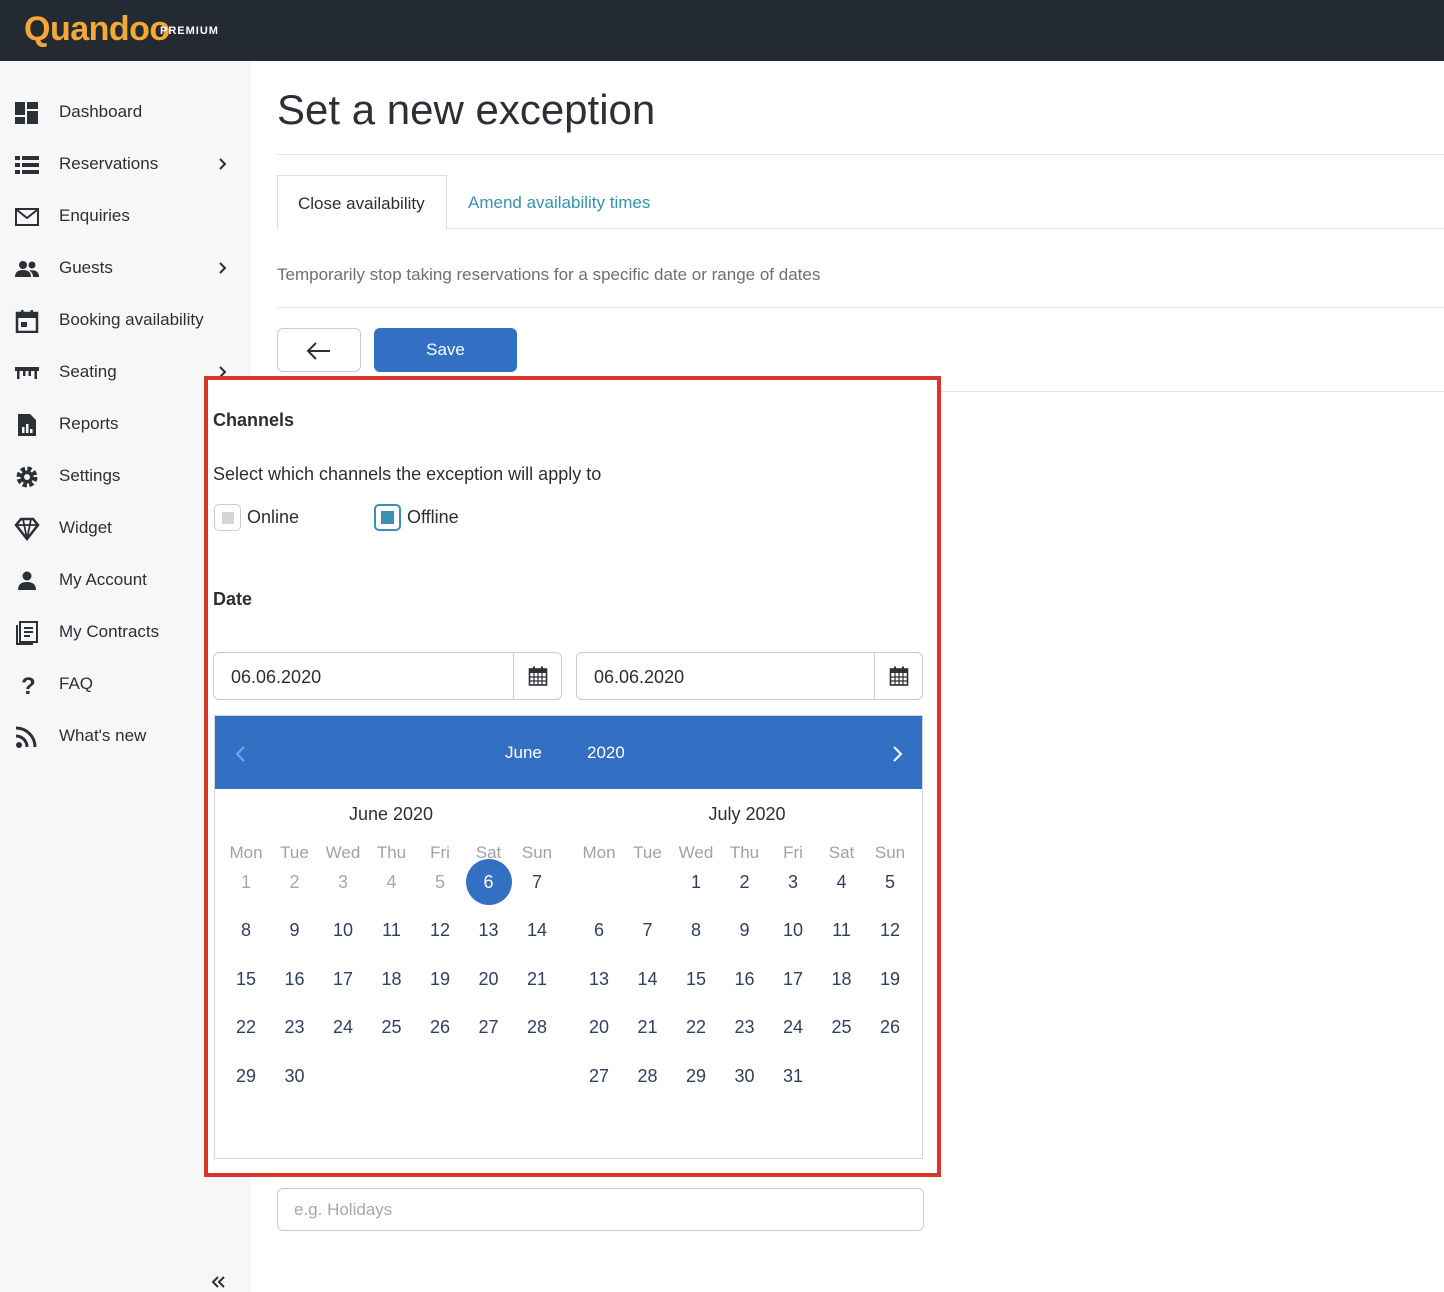  What do you see at coordinates (387, 676) in the screenshot?
I see `start-date-field: 06.06.2020` at bounding box center [387, 676].